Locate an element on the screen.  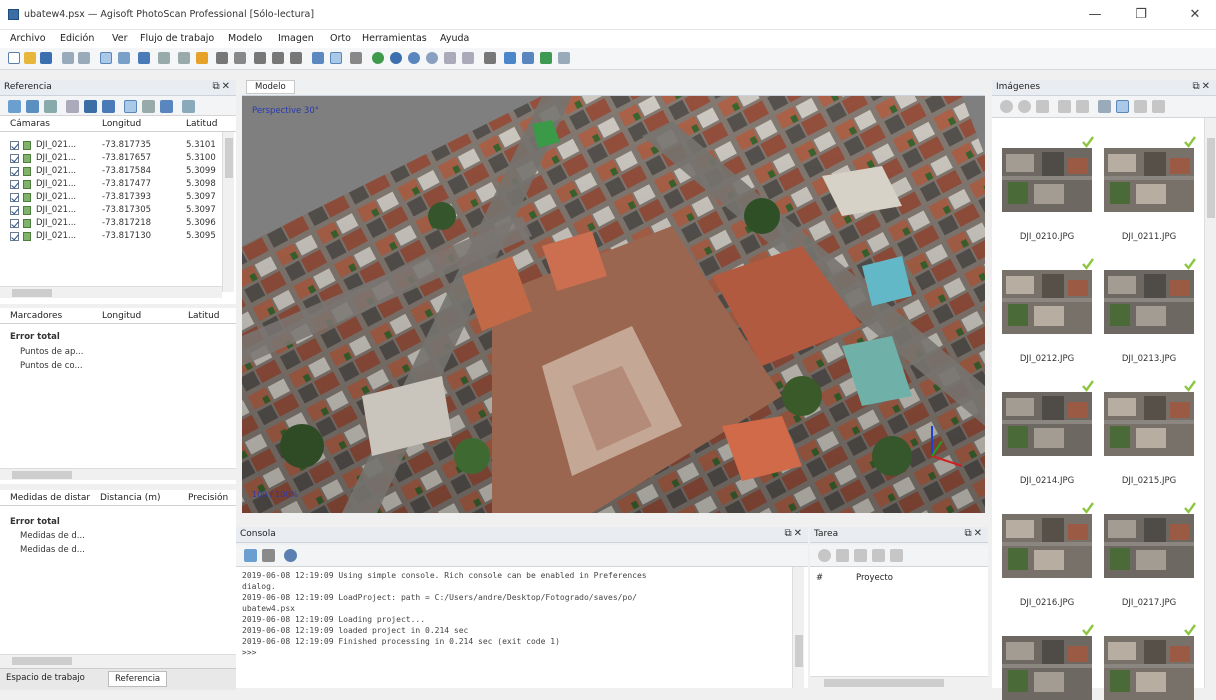
rect-select-icon is located at coordinates (124, 58).